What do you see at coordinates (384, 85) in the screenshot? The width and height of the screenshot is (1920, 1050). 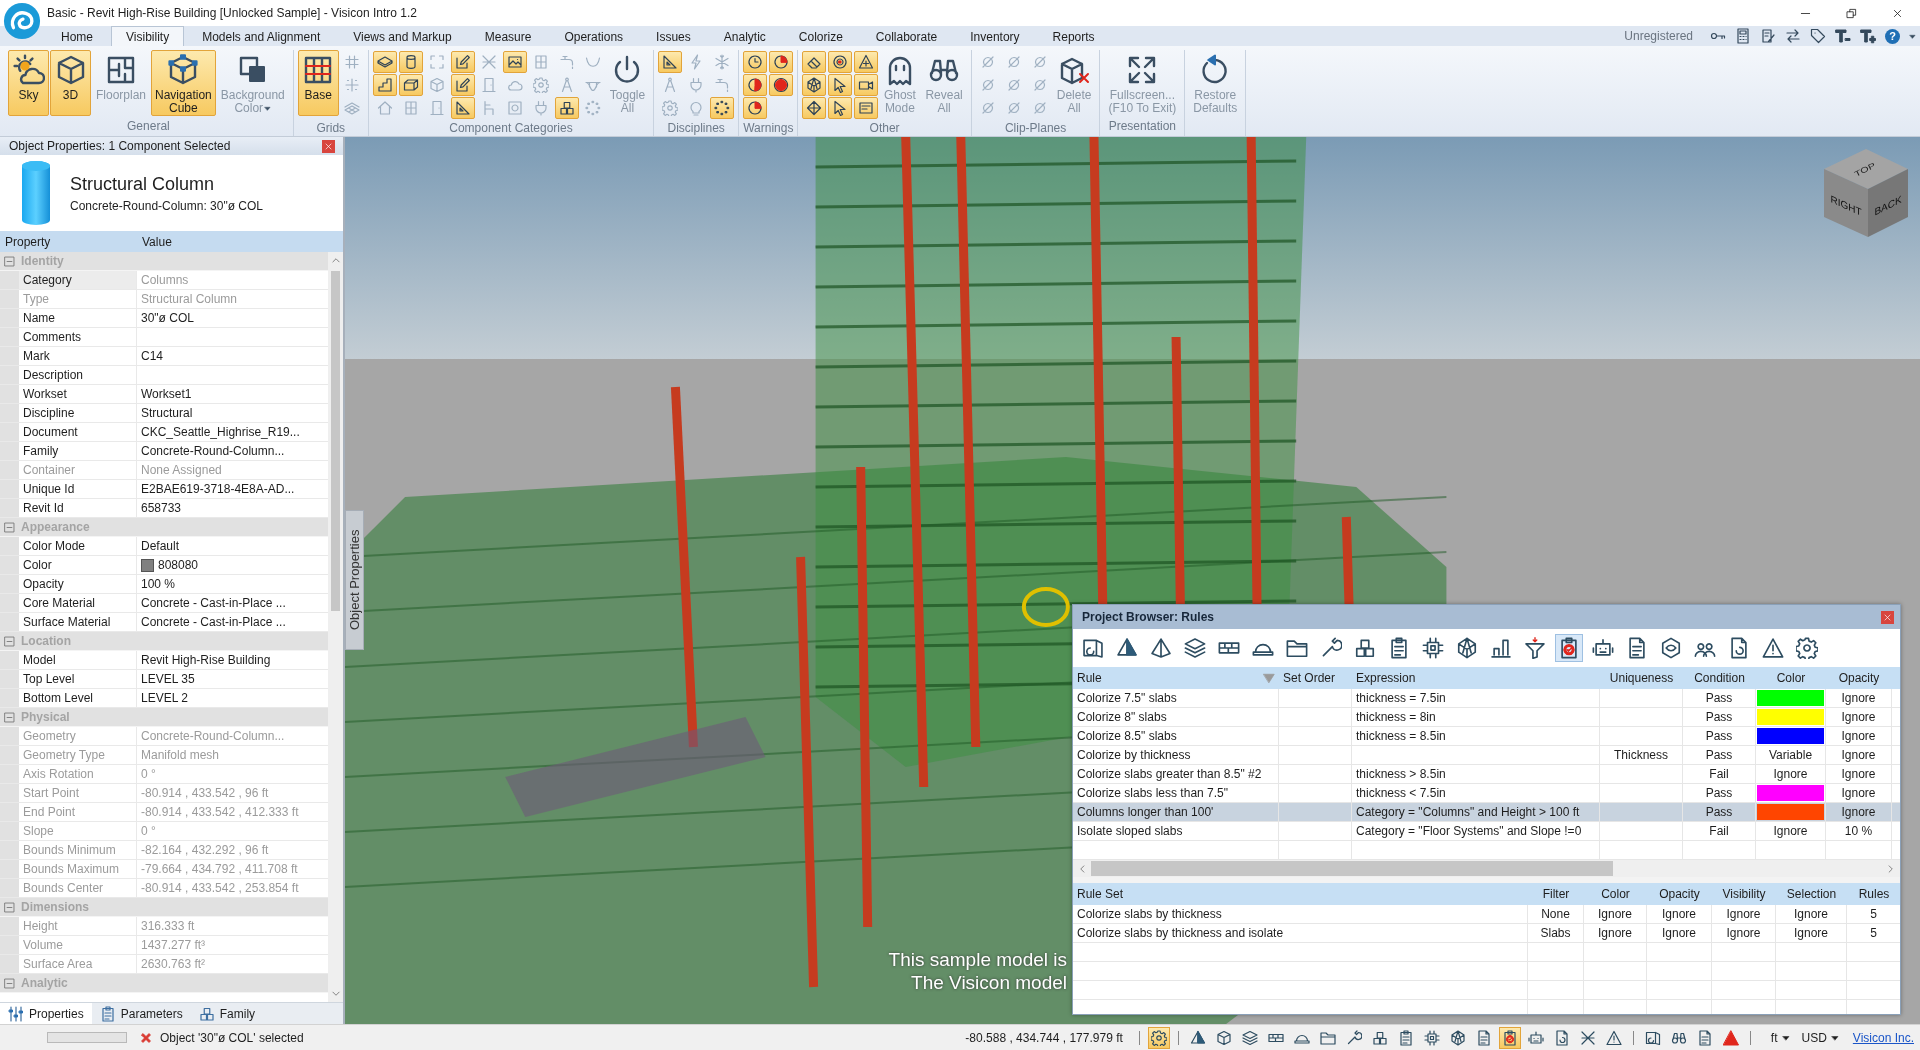 I see `stairs-toggle` at bounding box center [384, 85].